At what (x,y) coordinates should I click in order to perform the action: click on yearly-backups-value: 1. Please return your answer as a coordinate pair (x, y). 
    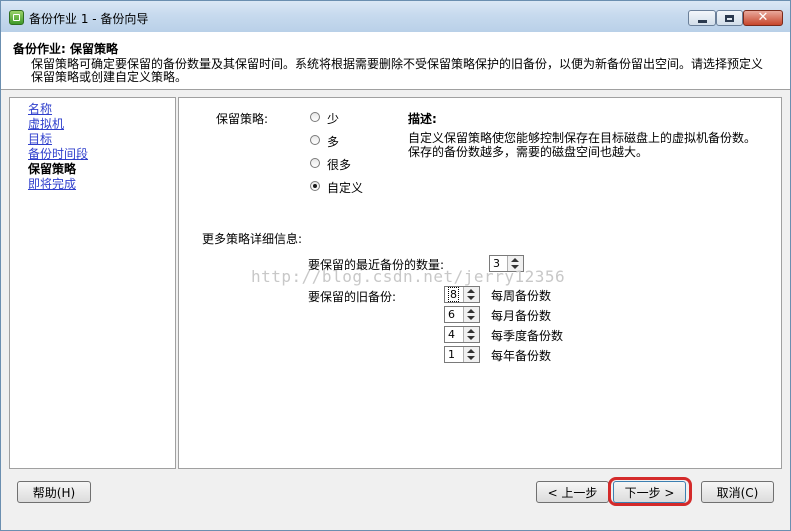
    Looking at the image, I should click on (451, 354).